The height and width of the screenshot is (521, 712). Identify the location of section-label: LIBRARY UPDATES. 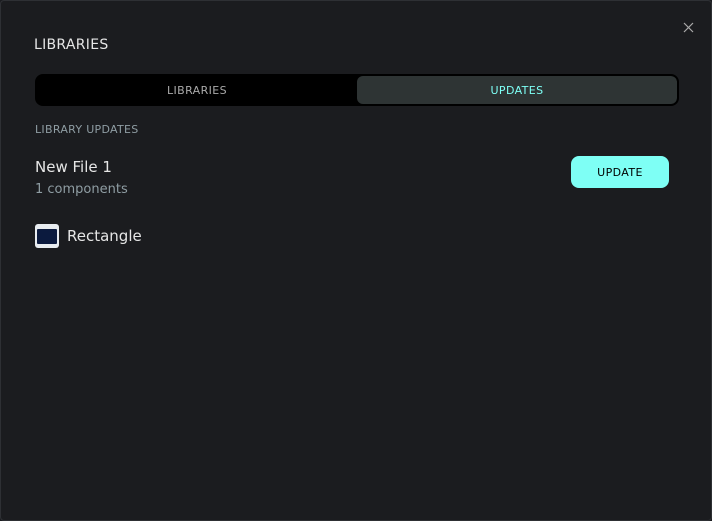
(87, 129).